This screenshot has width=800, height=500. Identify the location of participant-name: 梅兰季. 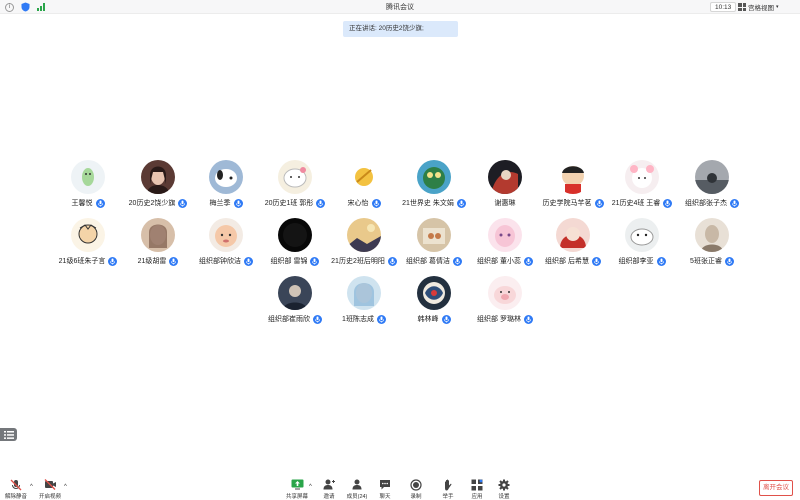
(220, 203).